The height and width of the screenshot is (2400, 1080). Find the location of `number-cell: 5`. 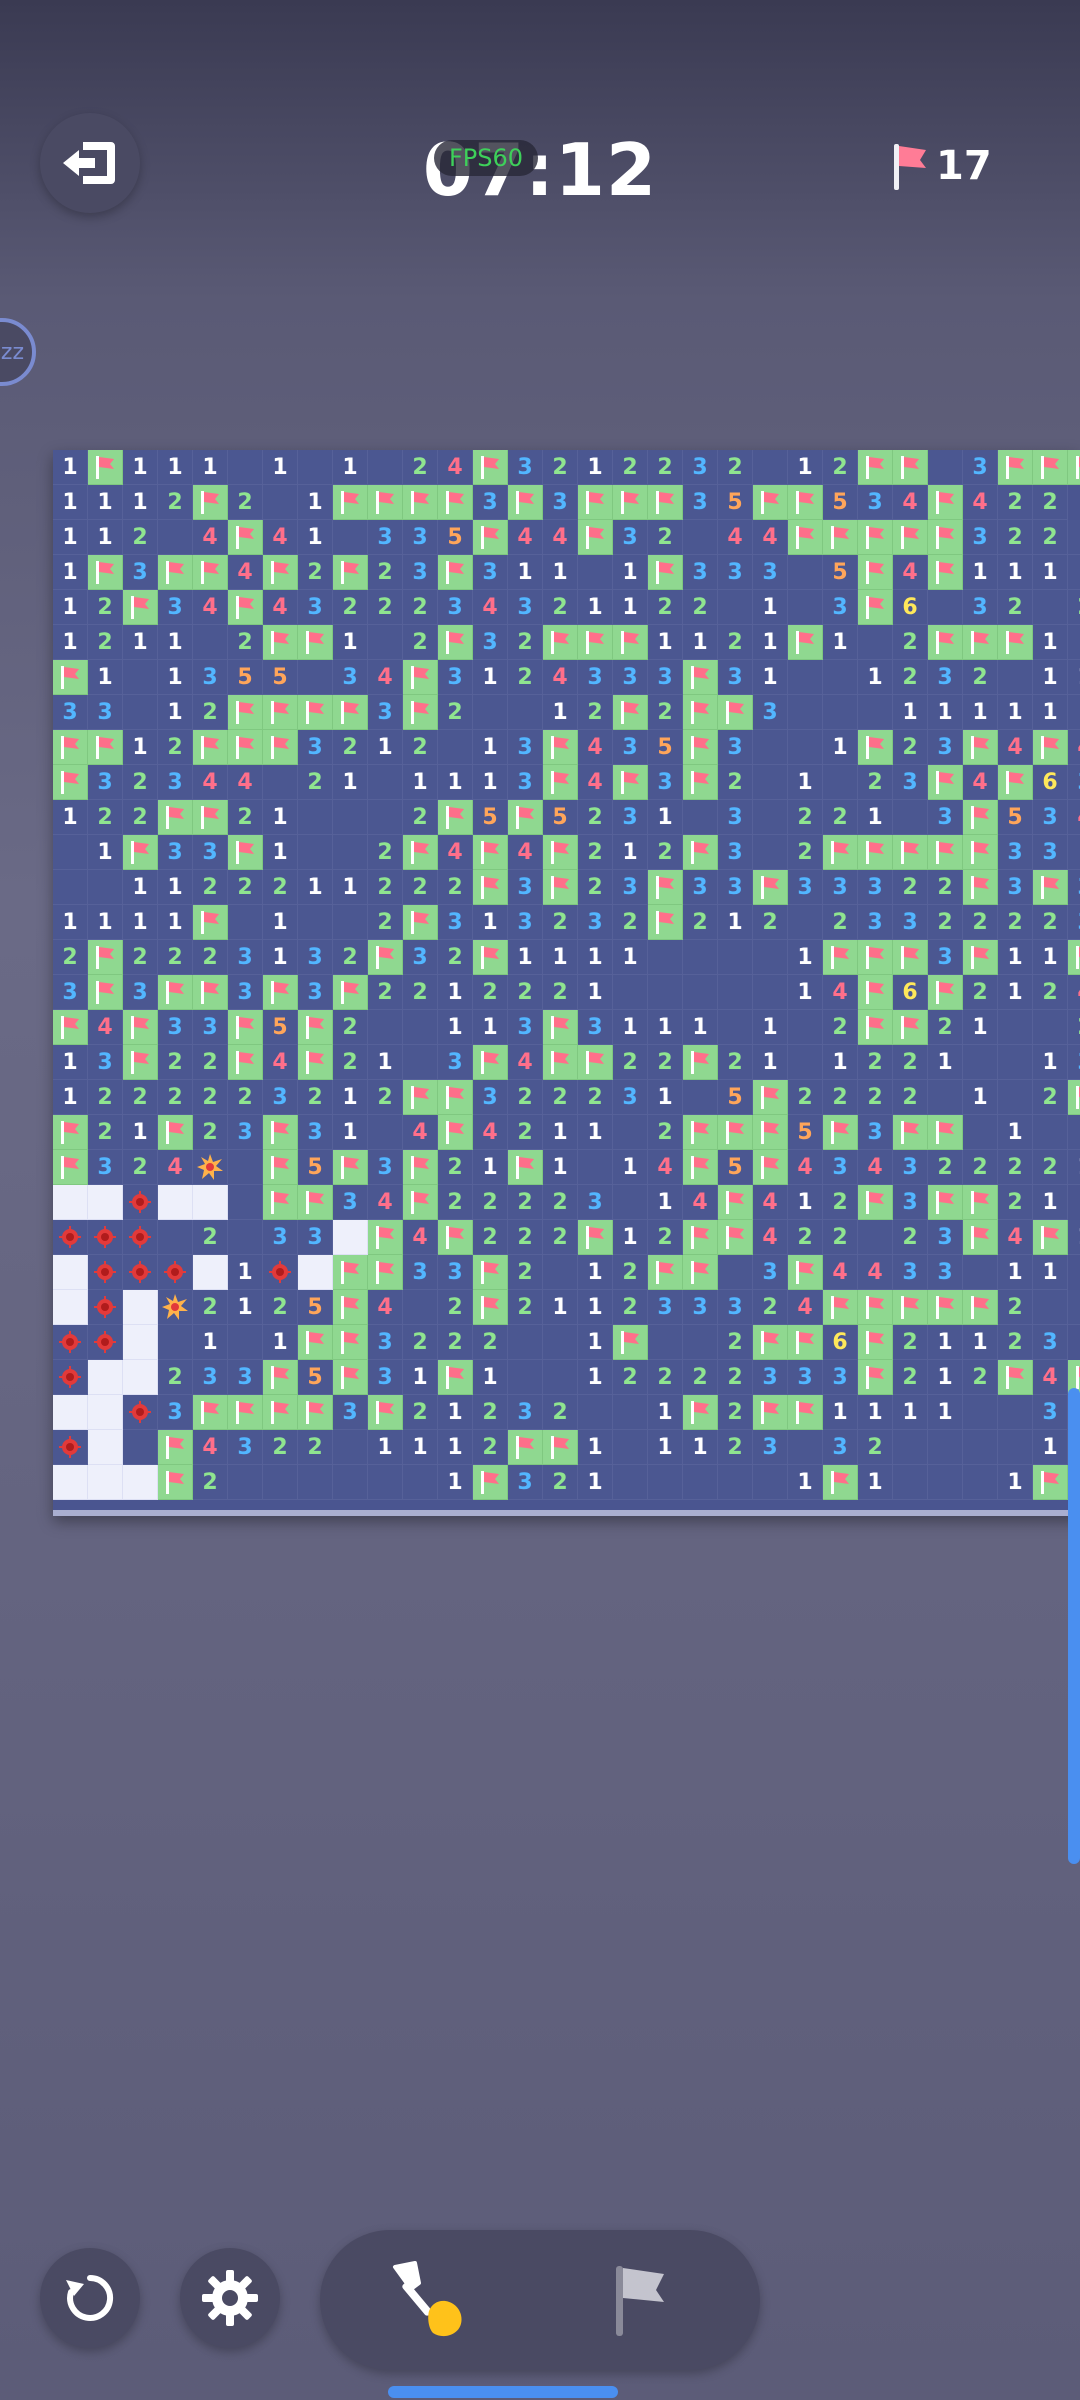

number-cell: 5 is located at coordinates (560, 817).